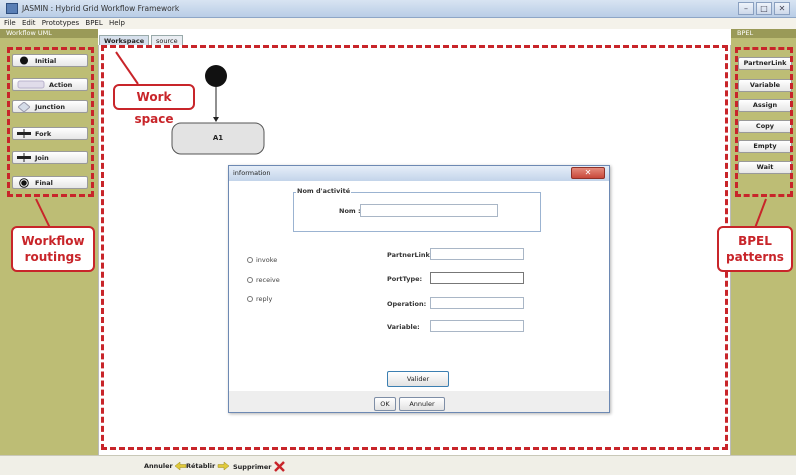 The height and width of the screenshot is (475, 796). I want to click on group-title: Nom d'activité, so click(324, 191).